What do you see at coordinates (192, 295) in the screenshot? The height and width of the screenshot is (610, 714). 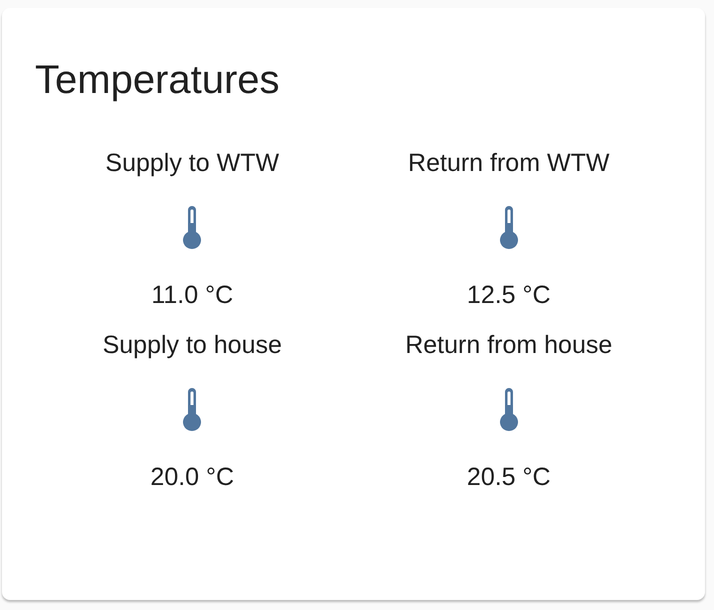 I see `temperature-value: 11.0 °C` at bounding box center [192, 295].